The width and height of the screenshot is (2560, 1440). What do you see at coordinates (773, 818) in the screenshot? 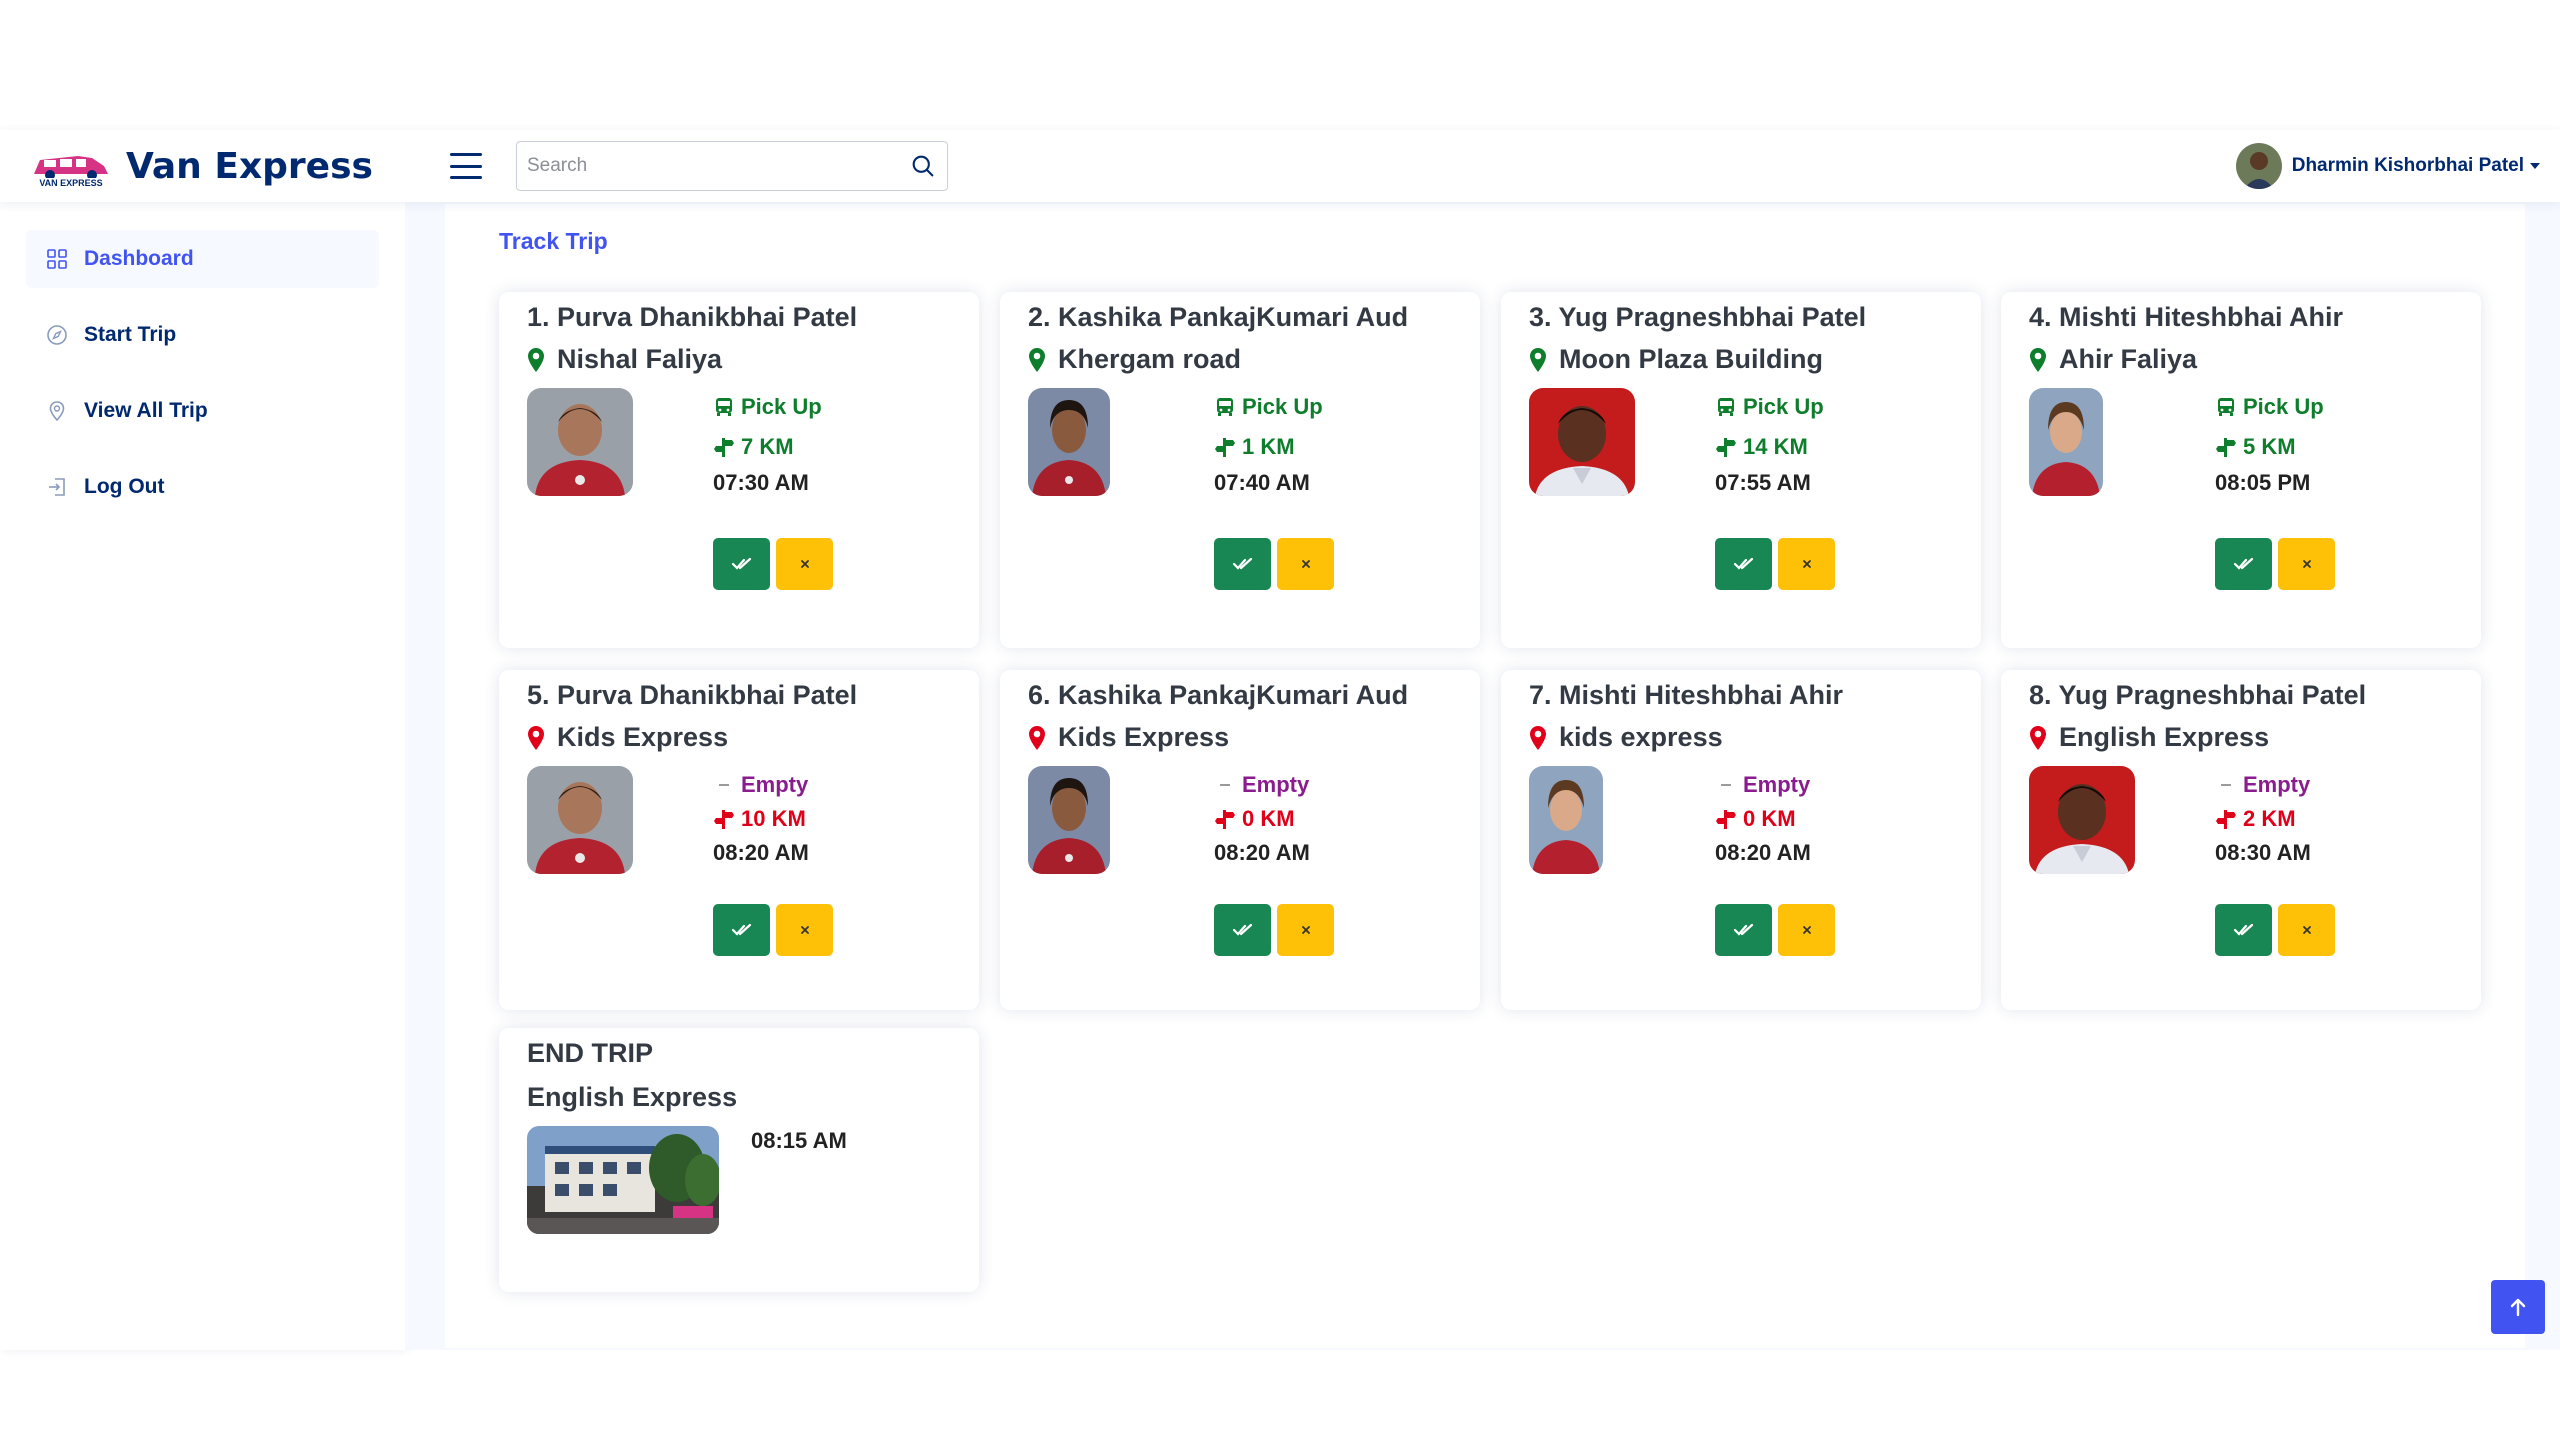
I see `distance-label: 10 KM` at bounding box center [773, 818].